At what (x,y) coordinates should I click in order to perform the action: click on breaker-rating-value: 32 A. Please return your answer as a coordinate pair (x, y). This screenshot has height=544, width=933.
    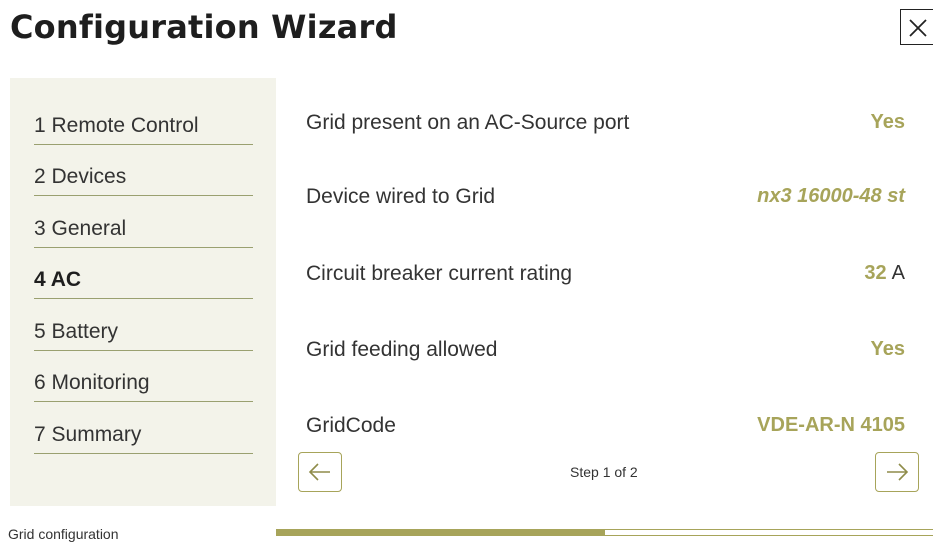
    Looking at the image, I should click on (884, 273).